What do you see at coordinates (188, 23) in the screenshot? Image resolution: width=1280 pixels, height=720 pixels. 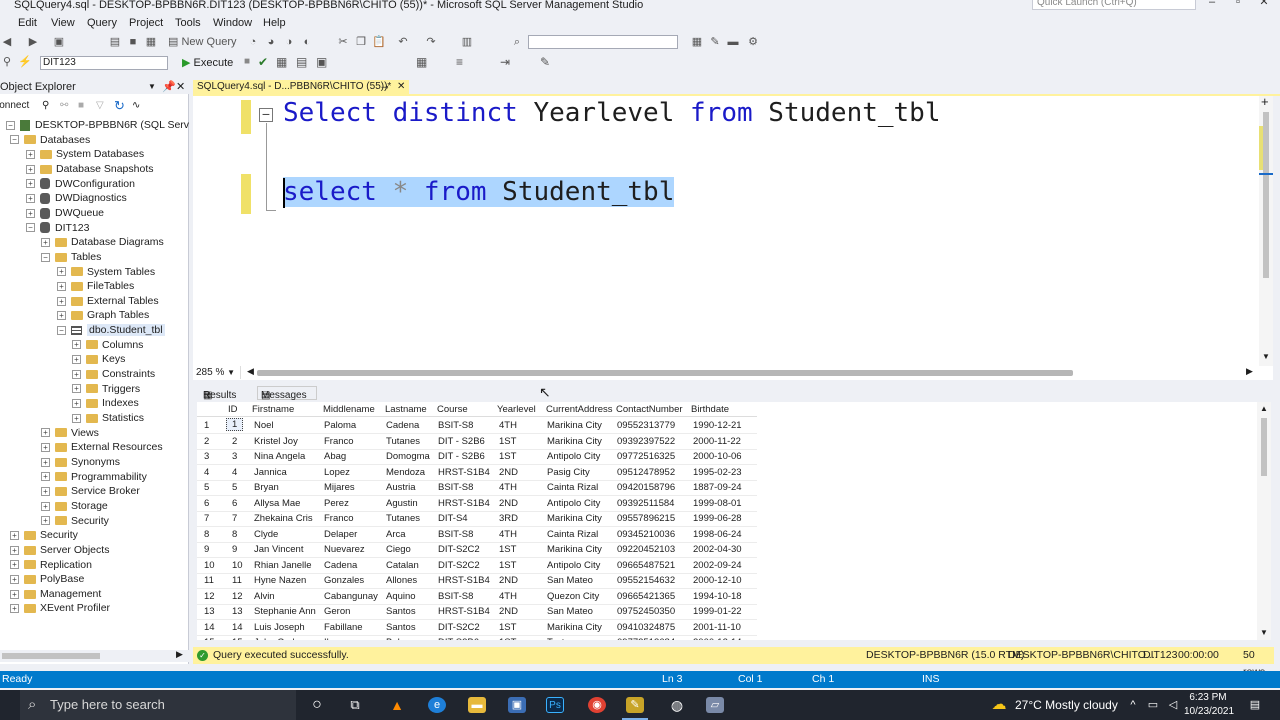 I see `menu-tools: Tools` at bounding box center [188, 23].